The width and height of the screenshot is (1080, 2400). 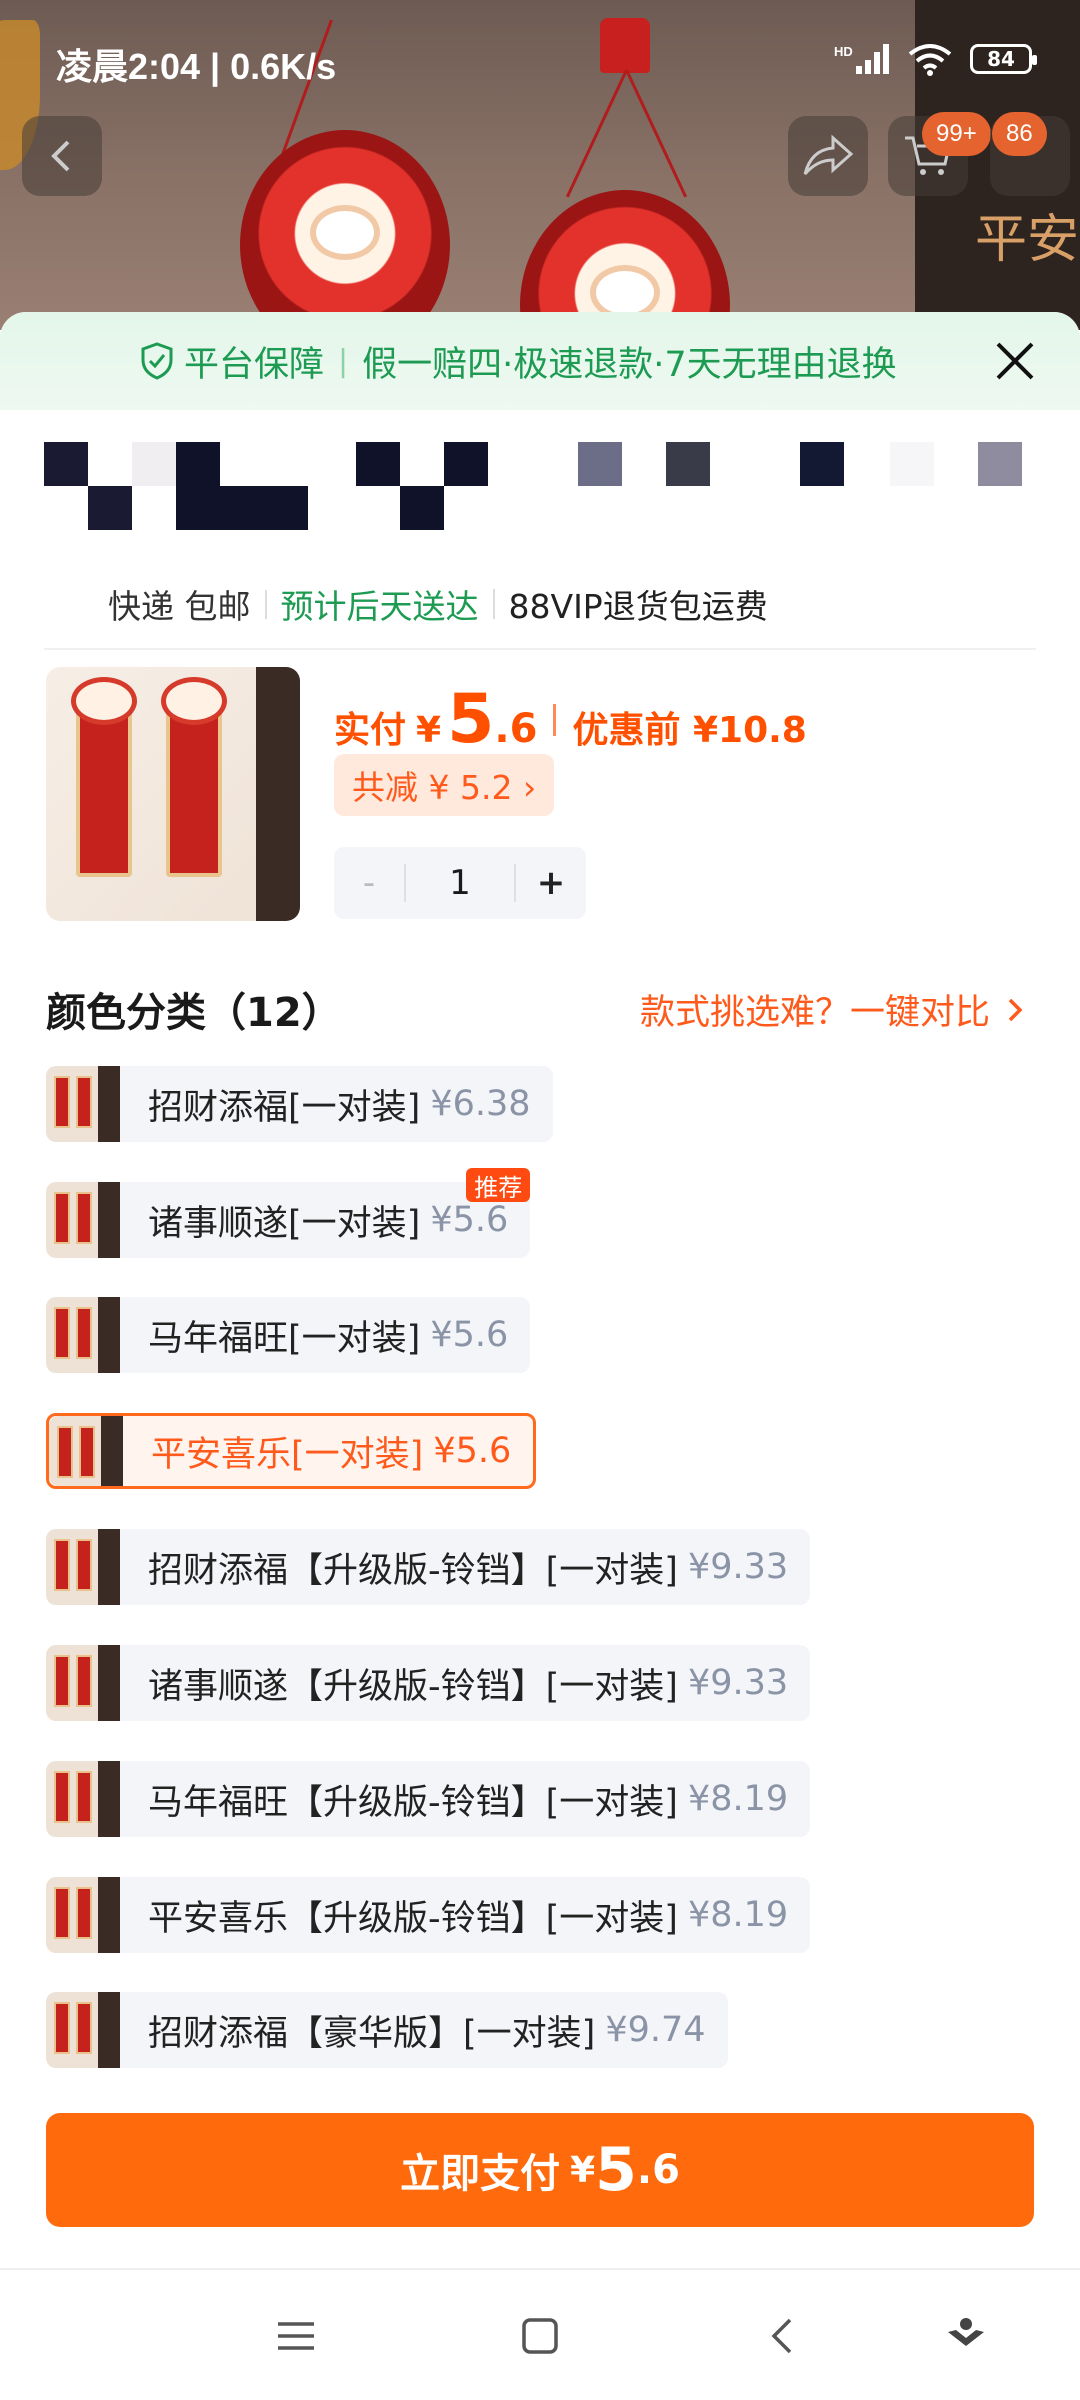 What do you see at coordinates (284, 1223) in the screenshot?
I see `variant-name: 诸事顺遂[一对装]` at bounding box center [284, 1223].